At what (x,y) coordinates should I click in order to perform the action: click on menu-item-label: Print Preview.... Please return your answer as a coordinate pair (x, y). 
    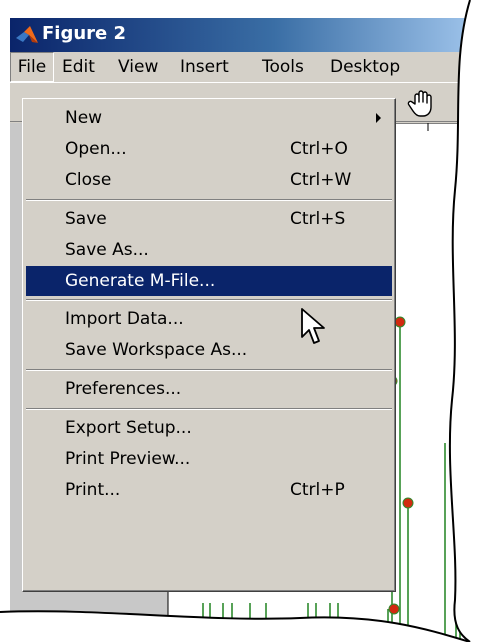
    Looking at the image, I should click on (128, 459).